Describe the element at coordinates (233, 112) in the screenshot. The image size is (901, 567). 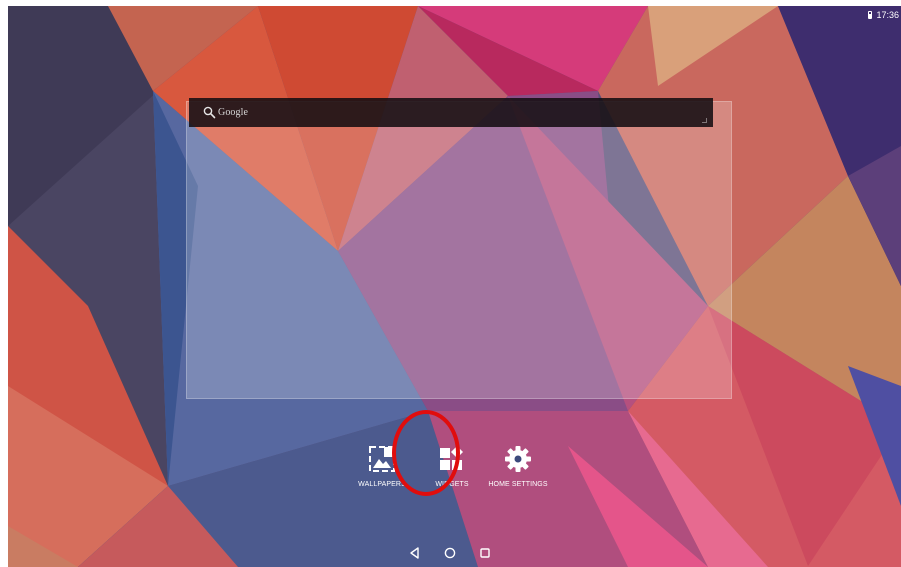
I see `search-placeholder: Google` at that location.